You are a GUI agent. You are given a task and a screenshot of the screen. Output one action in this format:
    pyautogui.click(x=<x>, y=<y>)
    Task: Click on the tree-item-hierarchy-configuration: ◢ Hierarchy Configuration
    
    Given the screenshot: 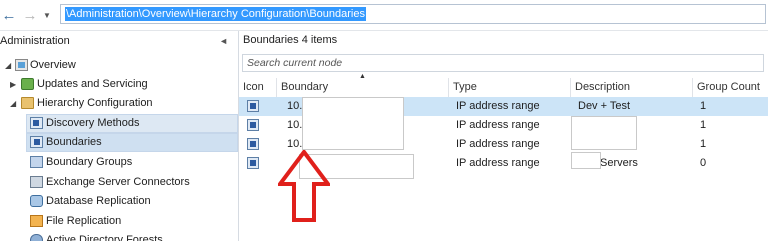 What is the action you would take?
    pyautogui.click(x=119, y=103)
    